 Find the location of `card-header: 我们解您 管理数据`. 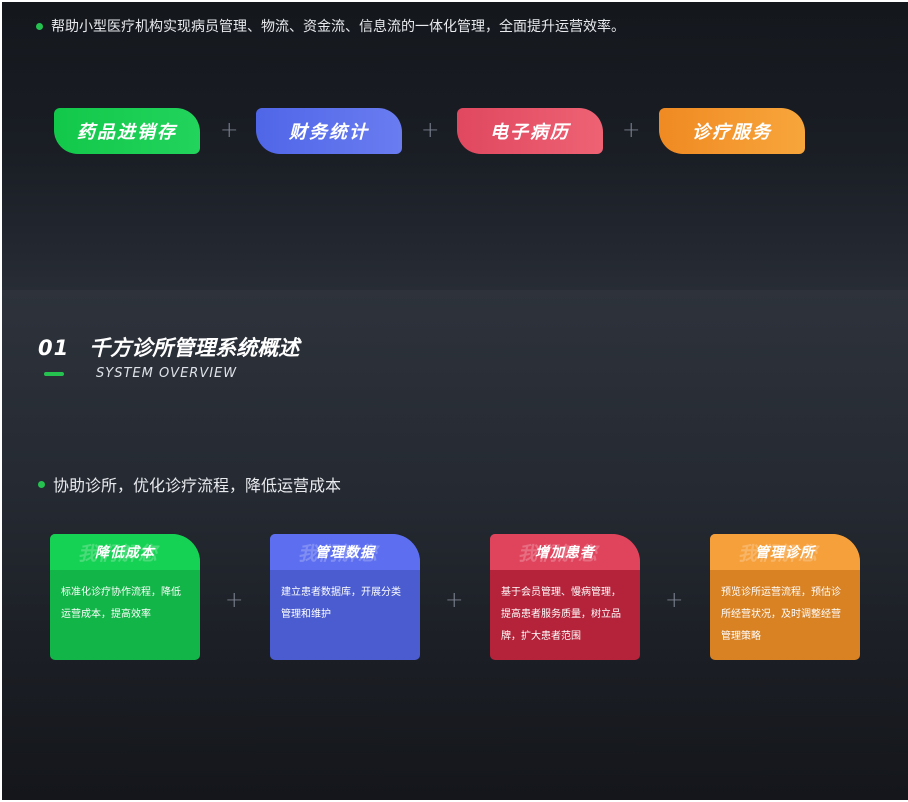

card-header: 我们解您 管理数据 is located at coordinates (345, 552).